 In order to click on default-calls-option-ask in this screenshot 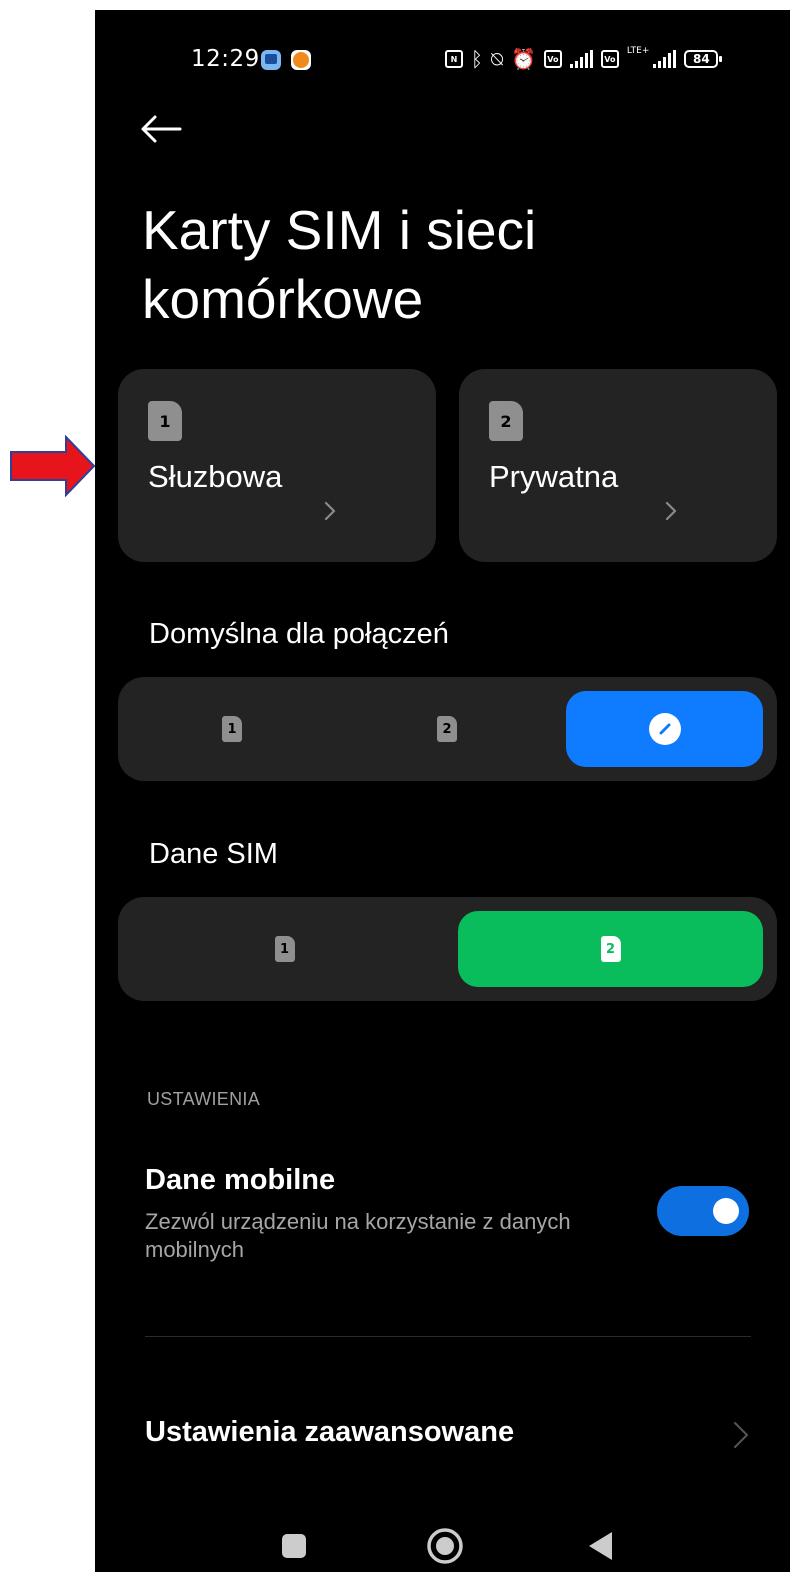, I will do `click(664, 729)`.